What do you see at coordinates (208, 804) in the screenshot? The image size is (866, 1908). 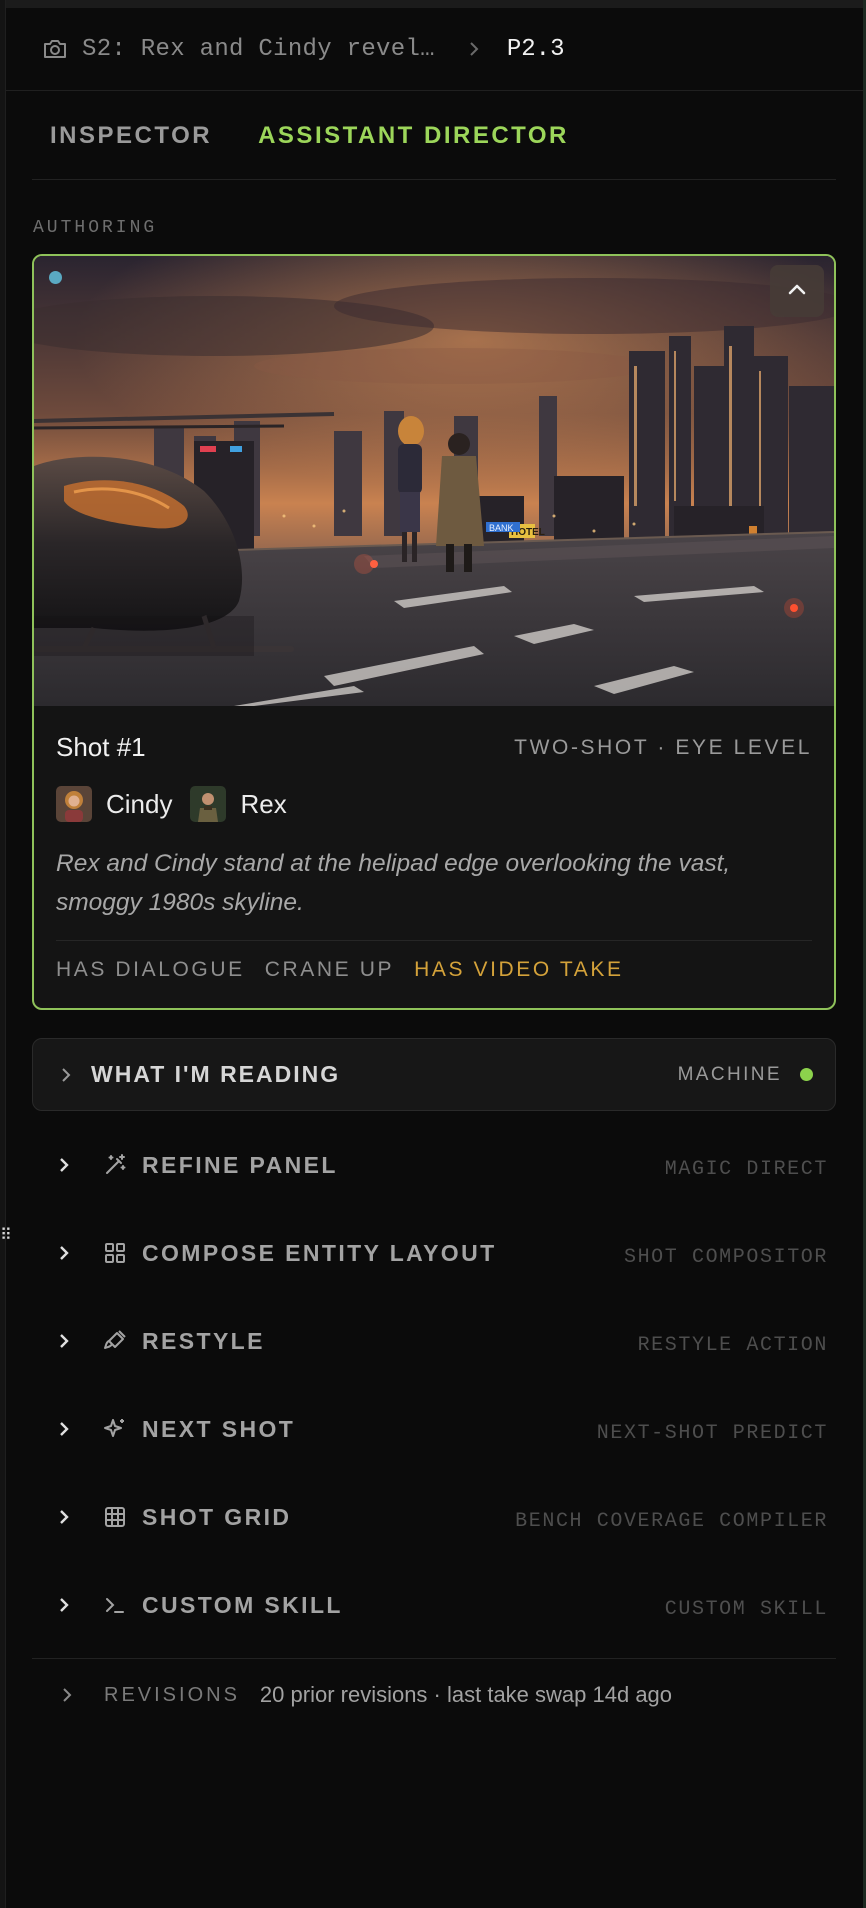 I see `rex-avatar` at bounding box center [208, 804].